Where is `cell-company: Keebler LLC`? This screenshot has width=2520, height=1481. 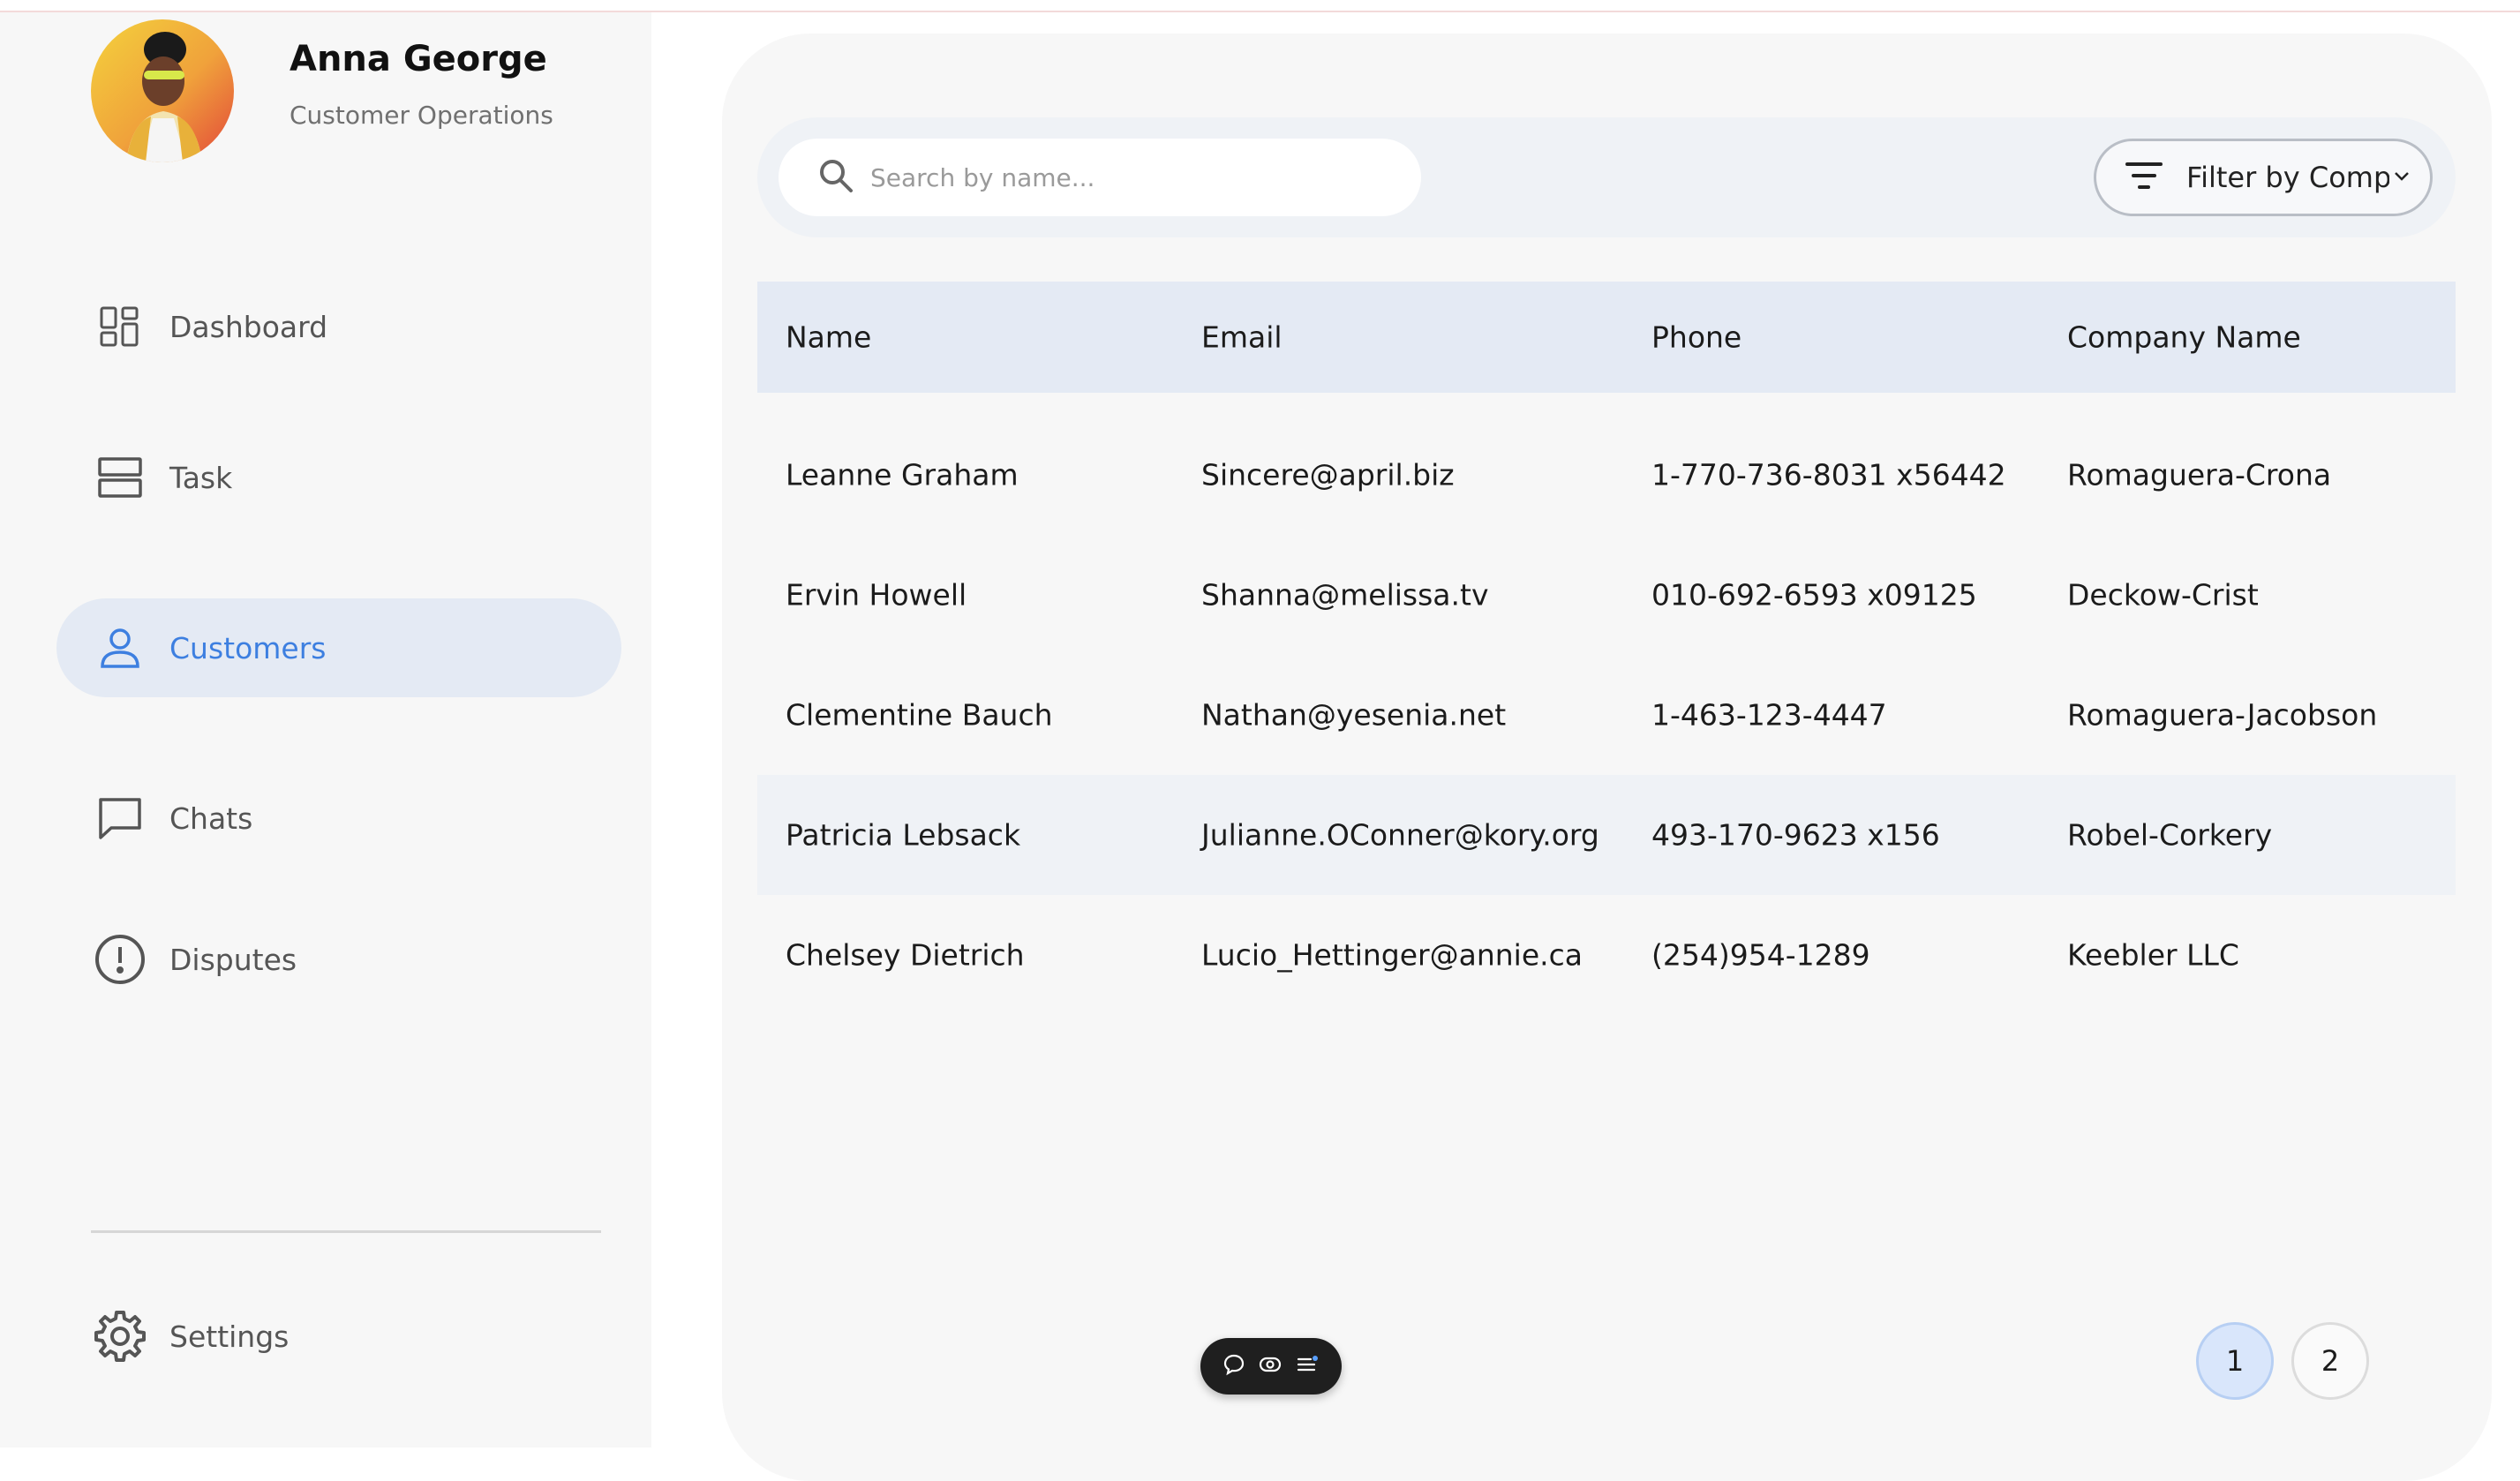
cell-company: Keebler LLC is located at coordinates (2153, 955).